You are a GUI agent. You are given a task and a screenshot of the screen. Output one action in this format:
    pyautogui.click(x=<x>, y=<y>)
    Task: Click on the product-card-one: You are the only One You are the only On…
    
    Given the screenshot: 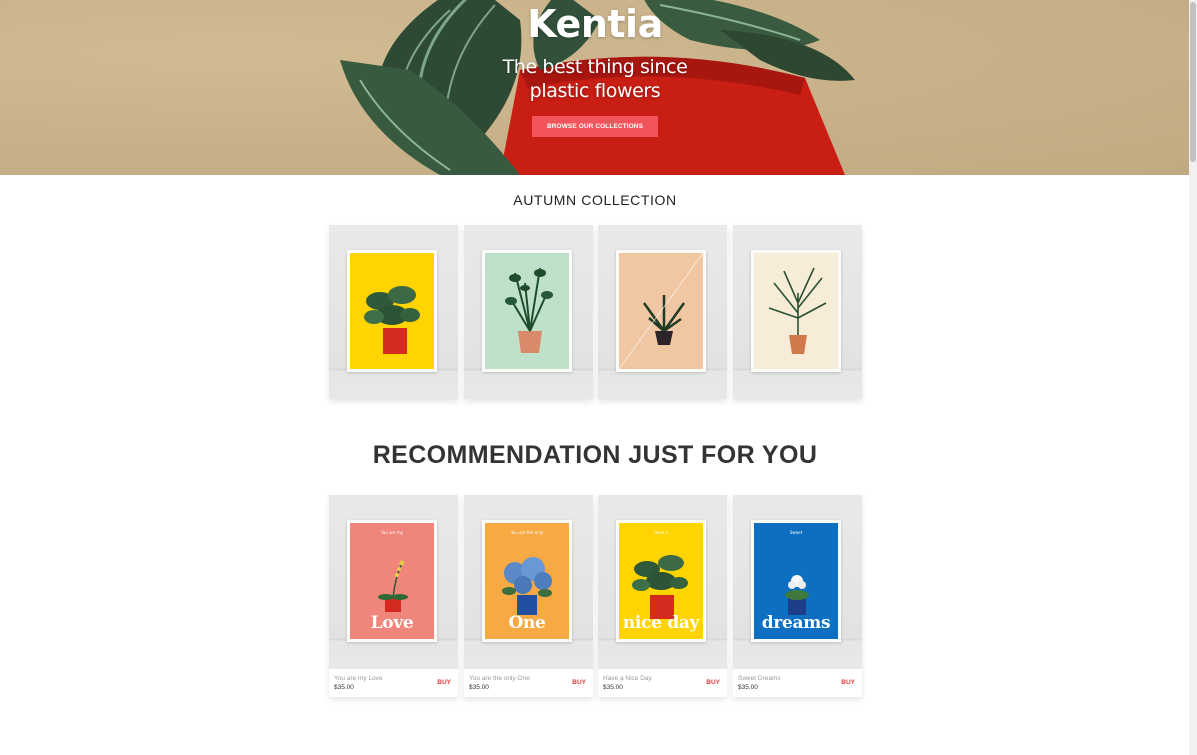 What is the action you would take?
    pyautogui.click(x=528, y=596)
    